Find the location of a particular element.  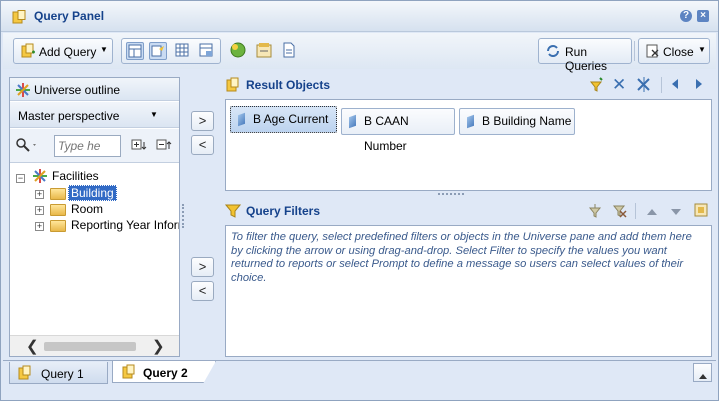

grid-view-icon is located at coordinates (183, 51).